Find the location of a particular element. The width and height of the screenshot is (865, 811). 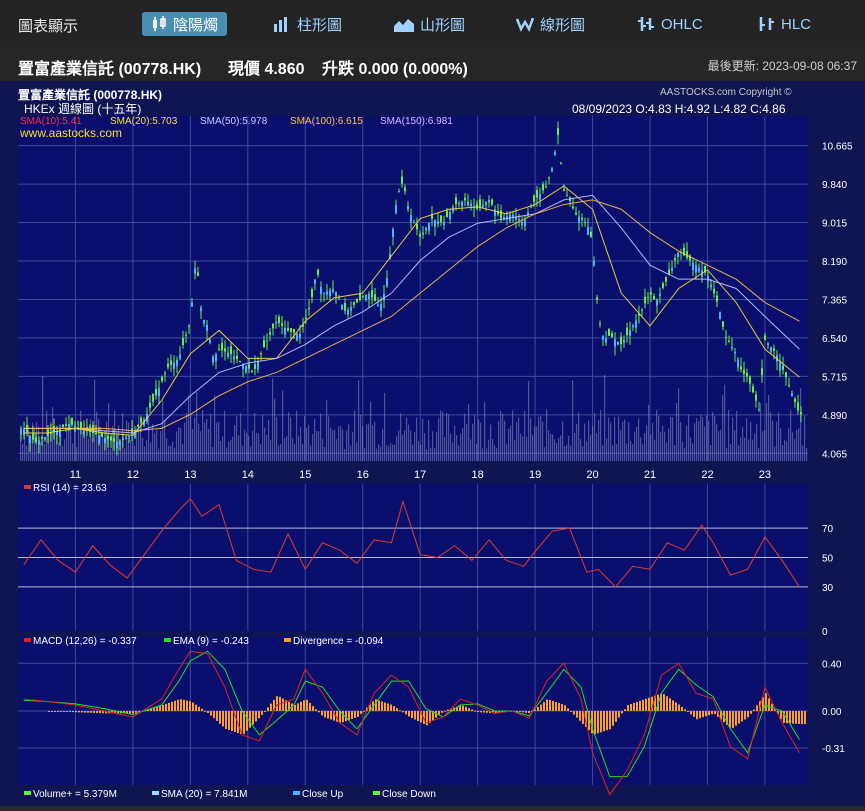

tab-mountain-chart: 山形圖 is located at coordinates (429, 24).